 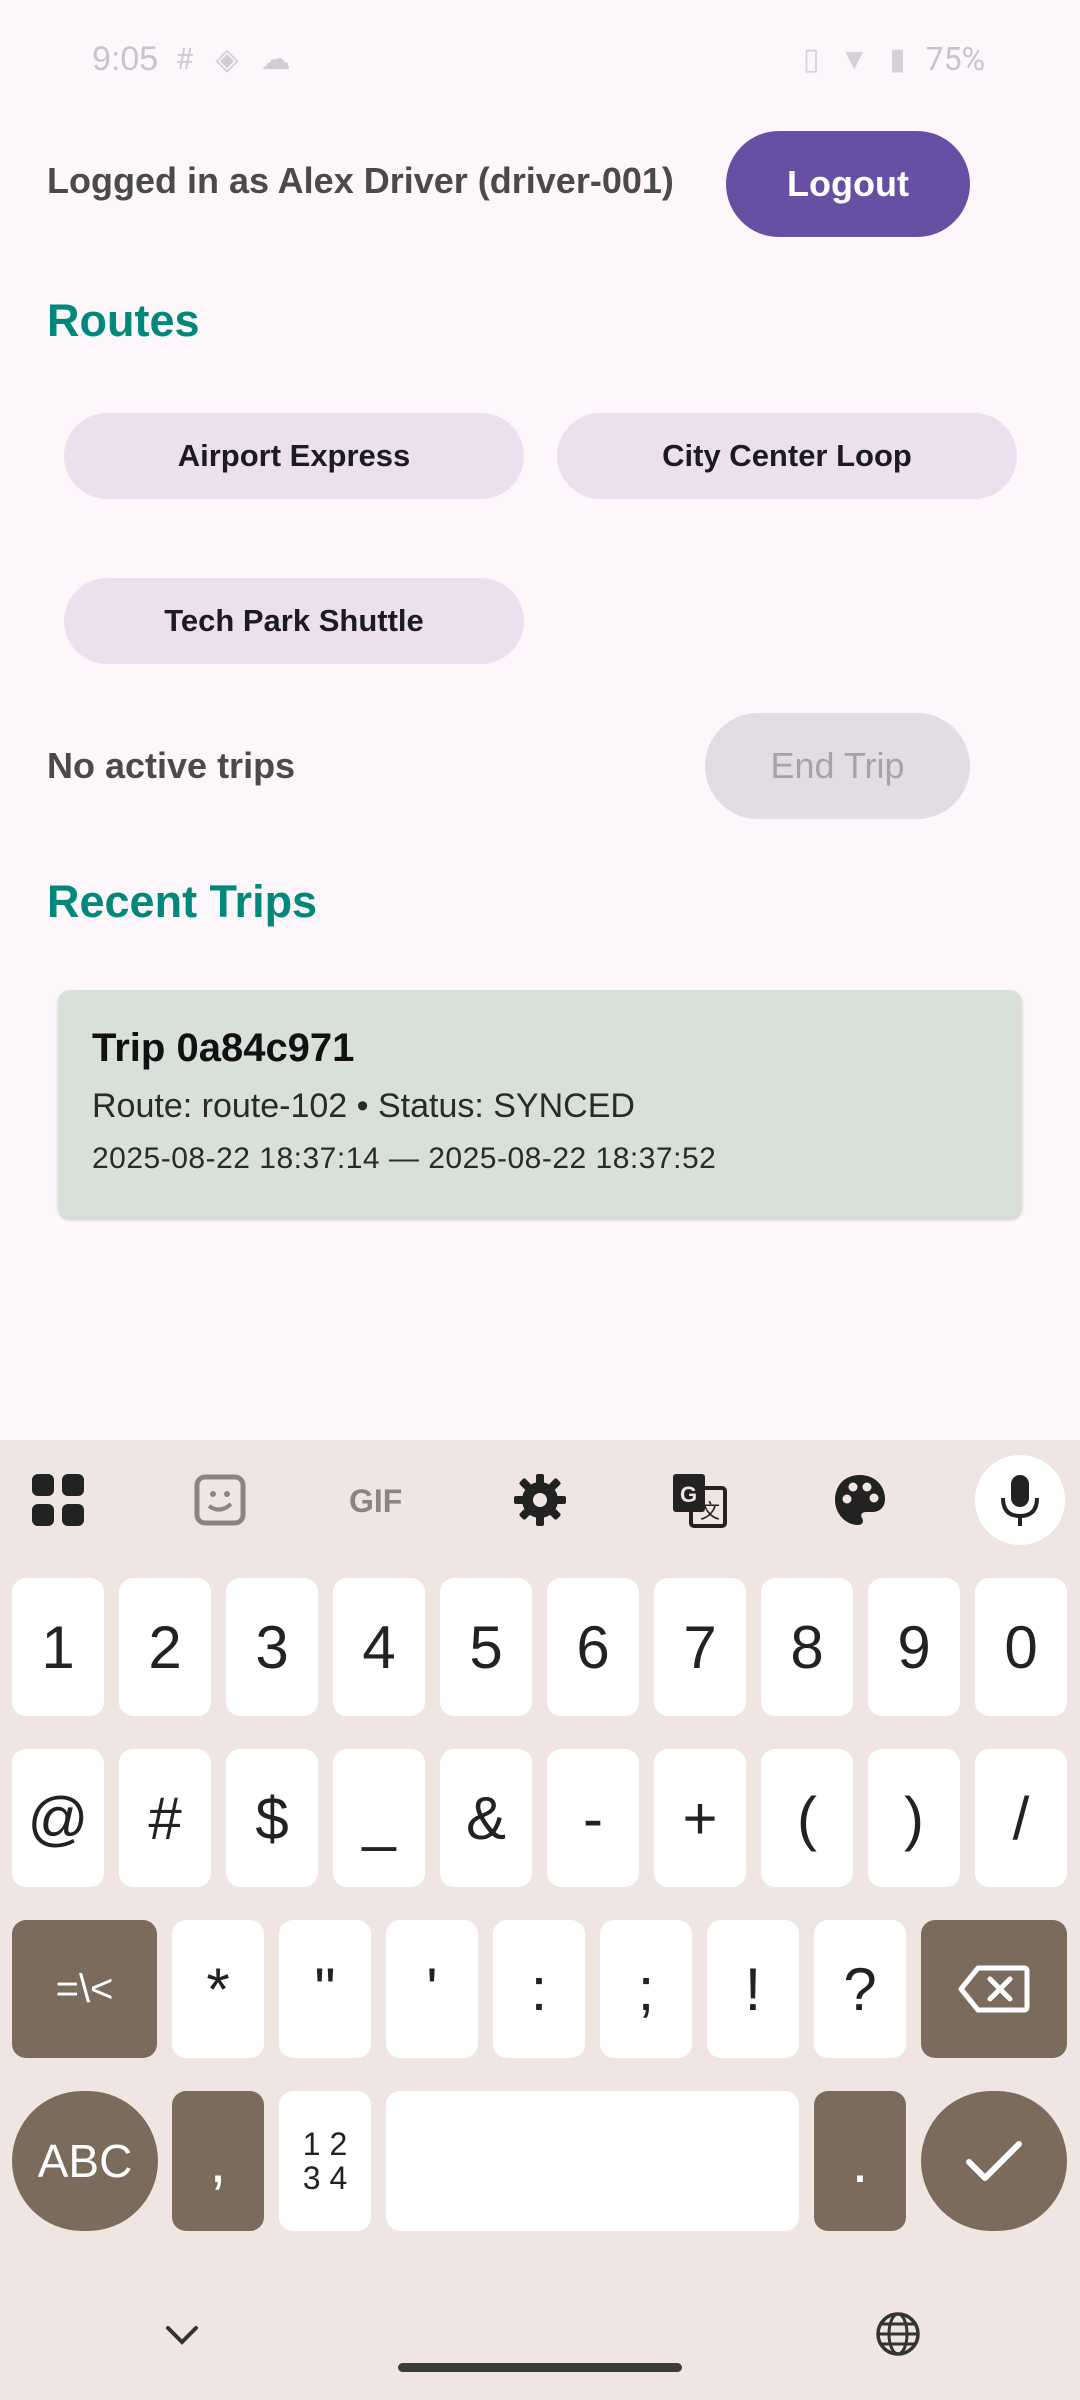 I want to click on gif-icon: GIF, so click(x=380, y=1500).